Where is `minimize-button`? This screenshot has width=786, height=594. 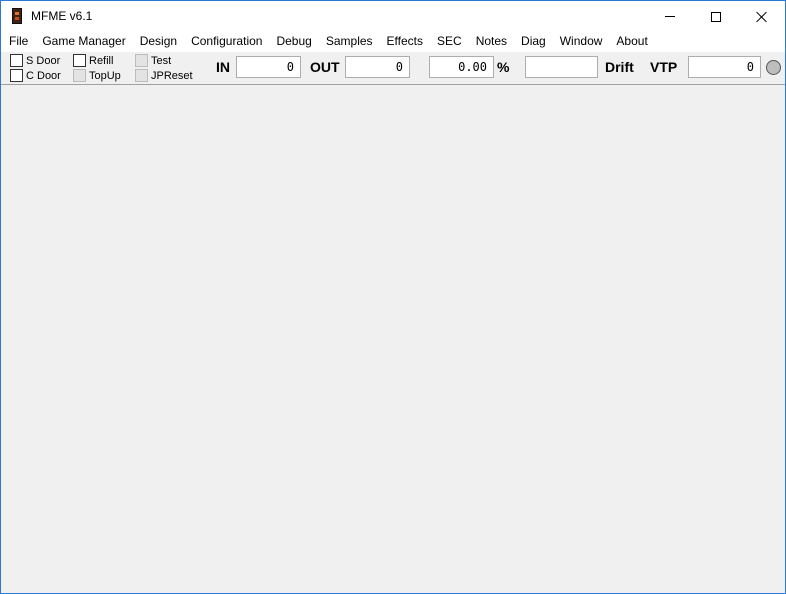
minimize-button is located at coordinates (670, 16).